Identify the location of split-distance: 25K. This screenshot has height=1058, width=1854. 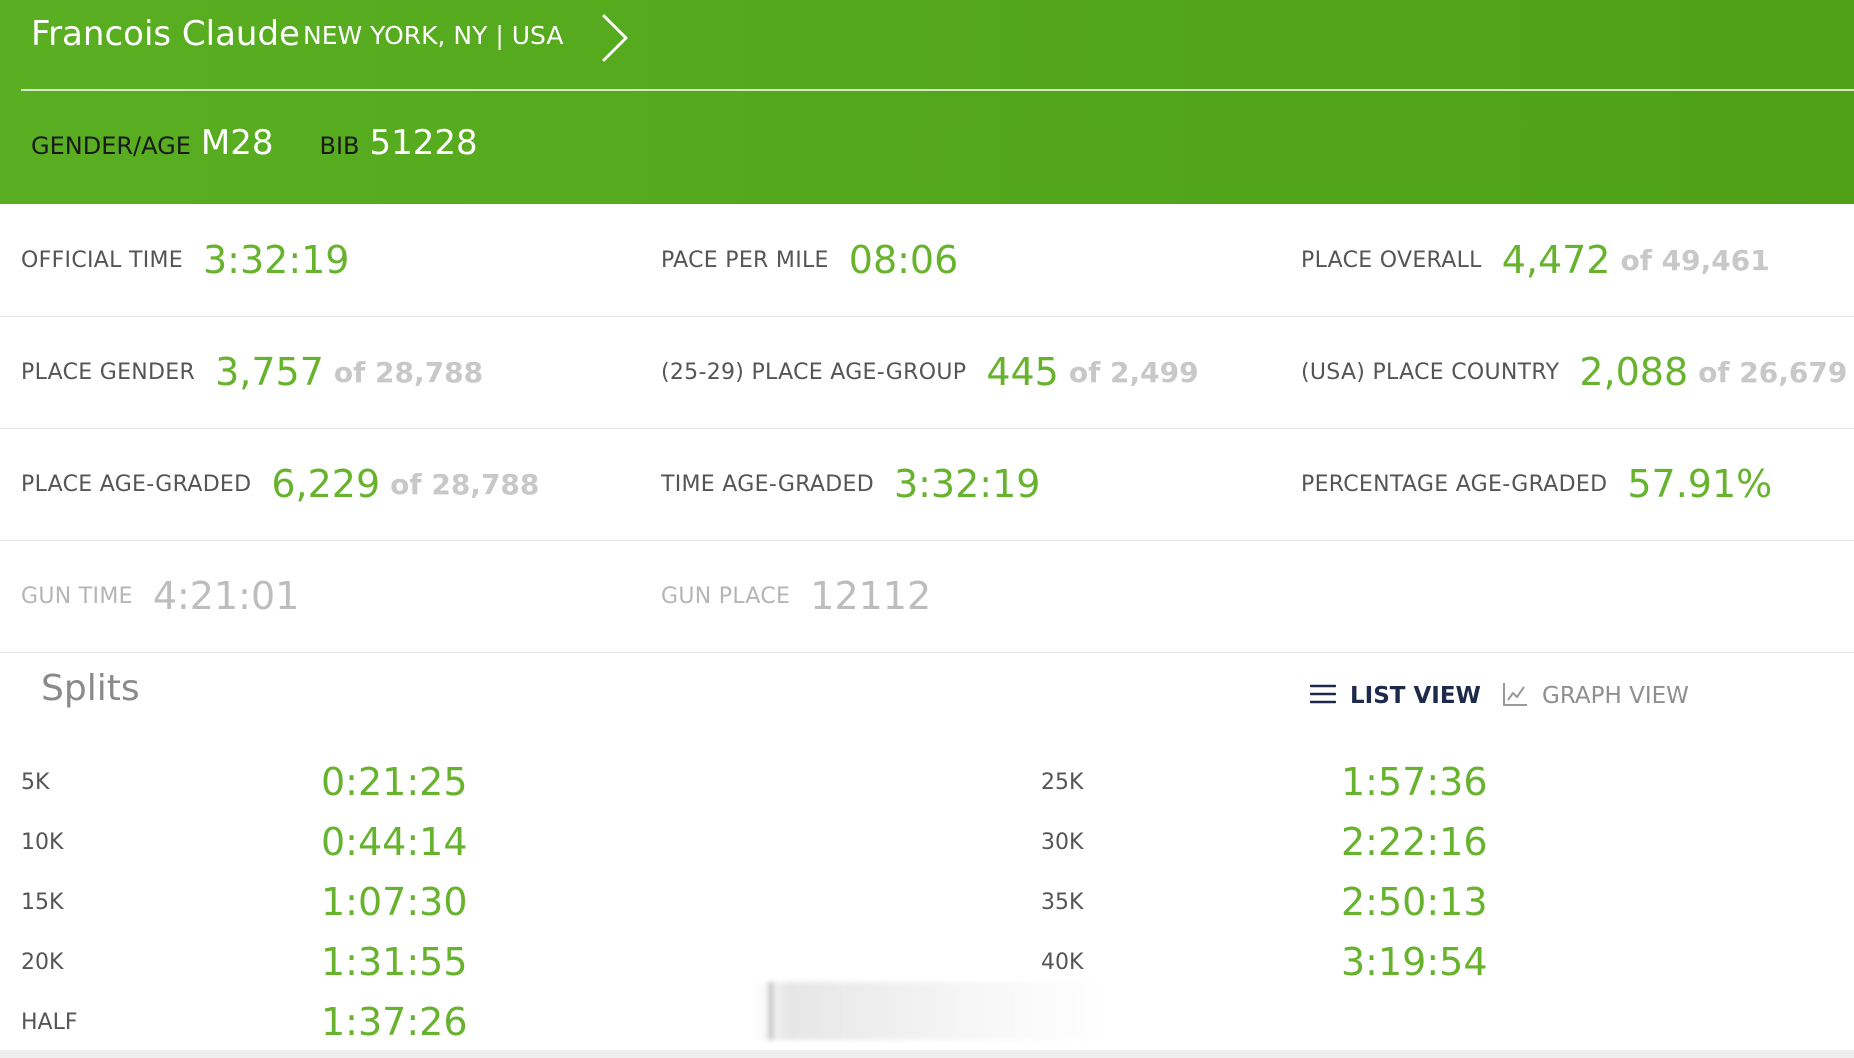
(1062, 782).